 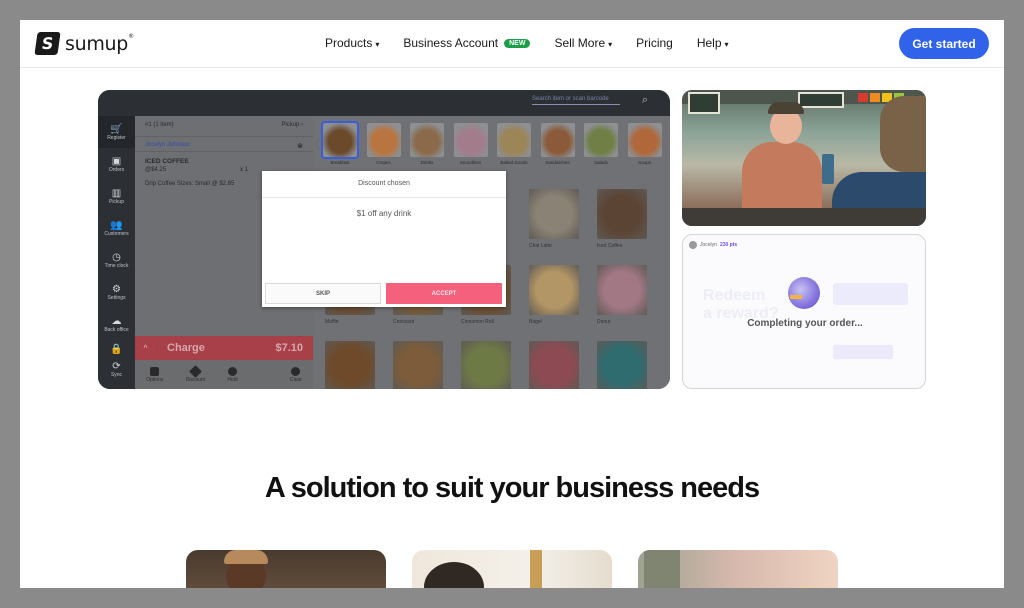 I want to click on order-customer: Jocelyn Johnson, so click(x=167, y=145).